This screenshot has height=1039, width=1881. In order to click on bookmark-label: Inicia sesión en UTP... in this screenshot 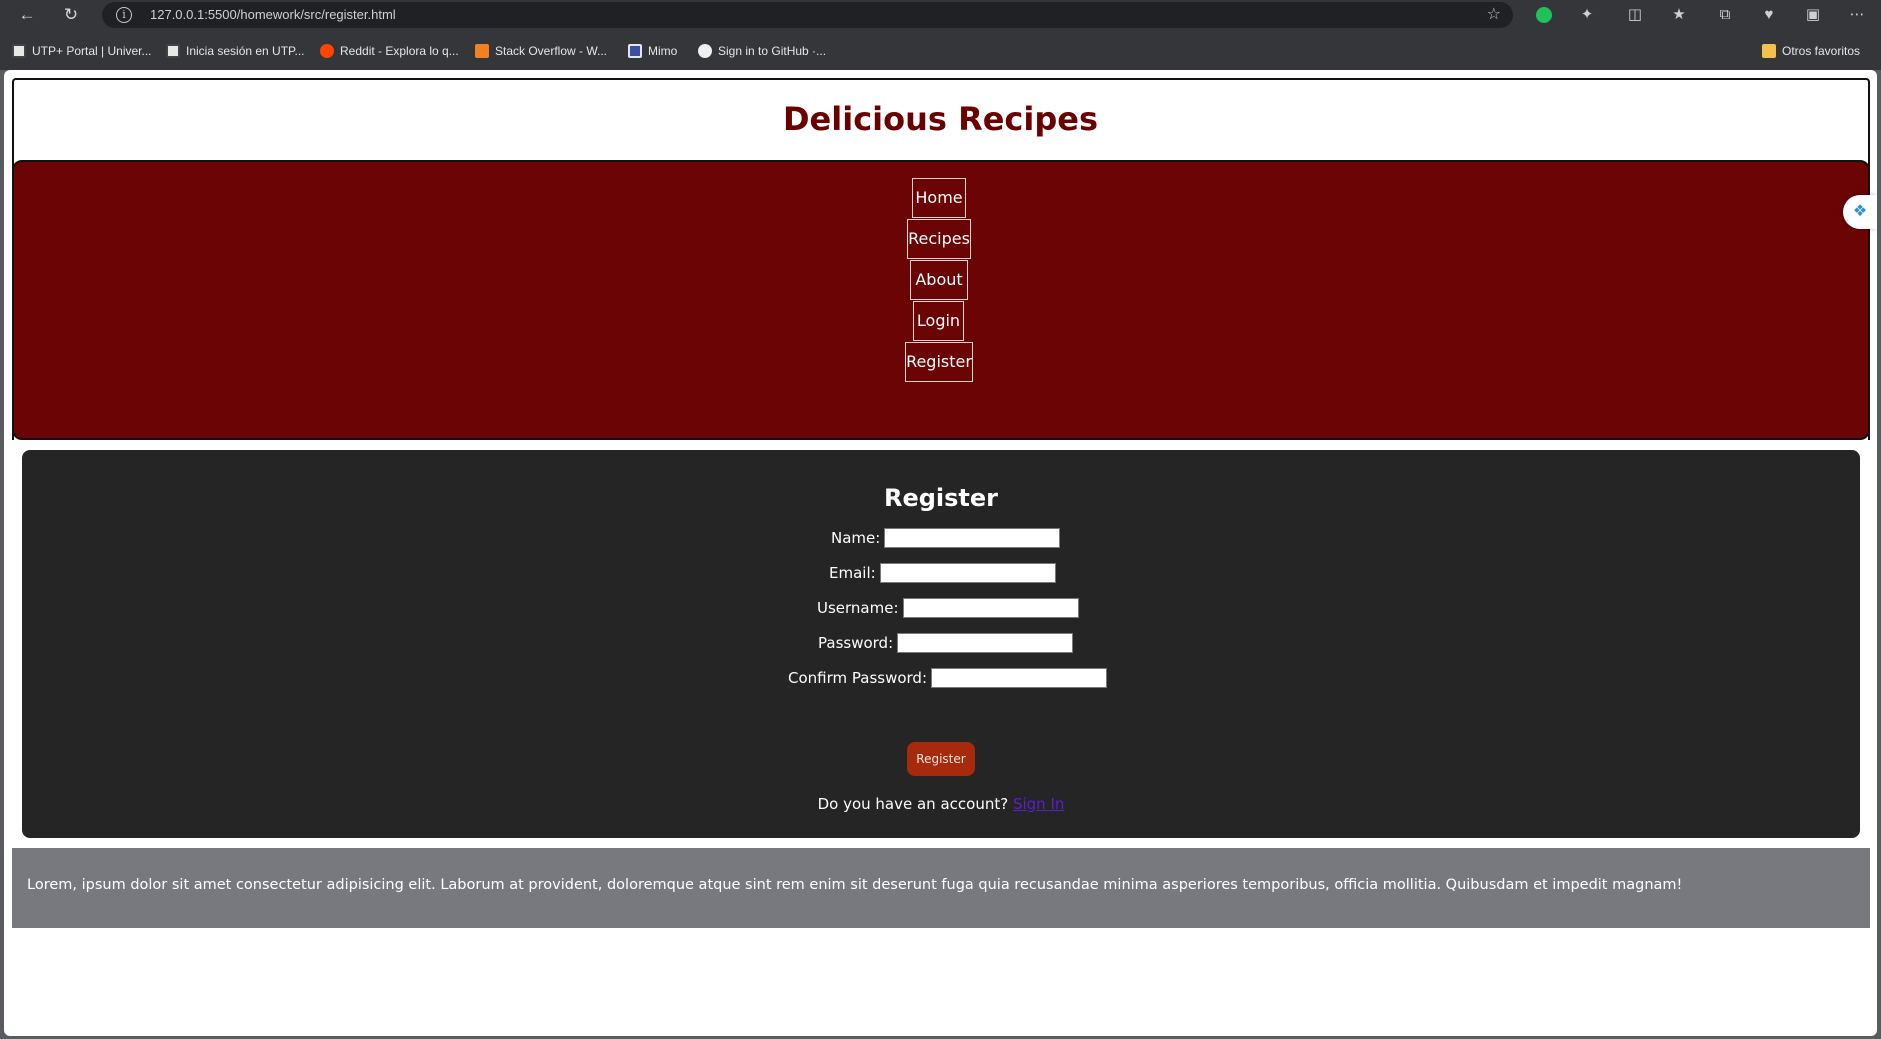, I will do `click(245, 51)`.